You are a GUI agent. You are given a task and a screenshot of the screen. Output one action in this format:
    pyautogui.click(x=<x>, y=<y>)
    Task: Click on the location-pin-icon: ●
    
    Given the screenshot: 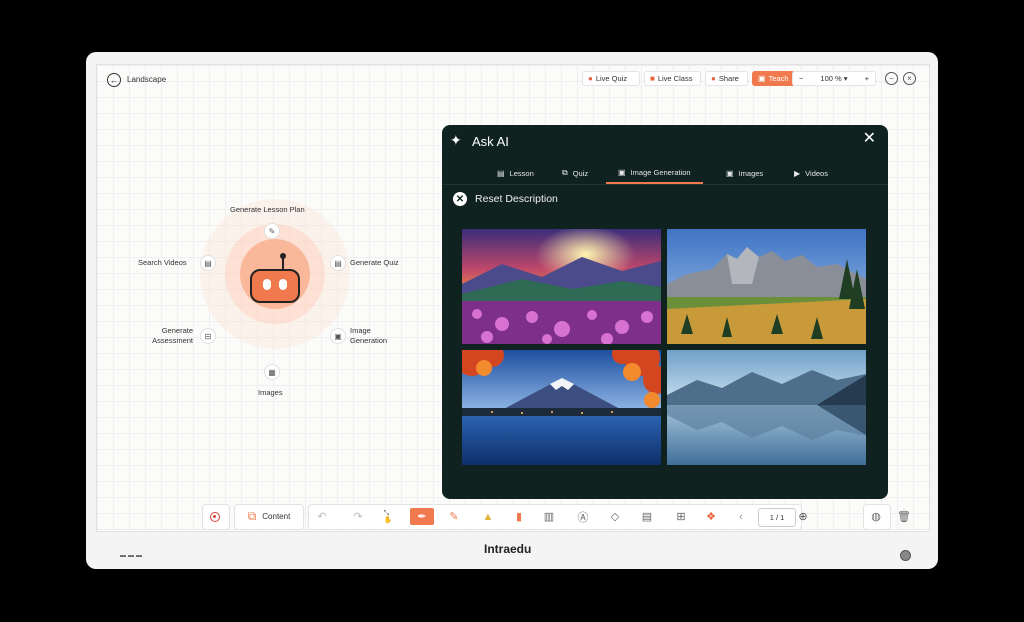 What is the action you would take?
    pyautogui.click(x=590, y=78)
    